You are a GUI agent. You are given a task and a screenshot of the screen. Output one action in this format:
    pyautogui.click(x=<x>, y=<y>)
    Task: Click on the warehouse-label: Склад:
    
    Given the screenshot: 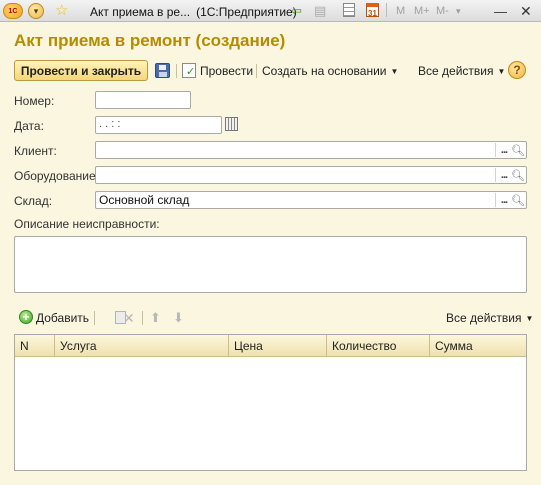 What is the action you would take?
    pyautogui.click(x=33, y=201)
    